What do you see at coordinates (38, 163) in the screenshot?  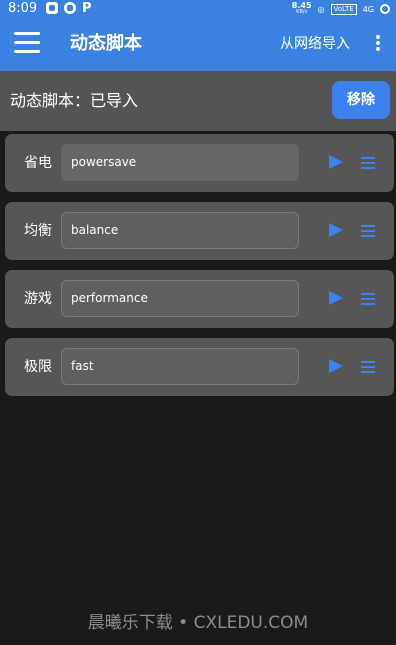 I see `mode-label: 省电` at bounding box center [38, 163].